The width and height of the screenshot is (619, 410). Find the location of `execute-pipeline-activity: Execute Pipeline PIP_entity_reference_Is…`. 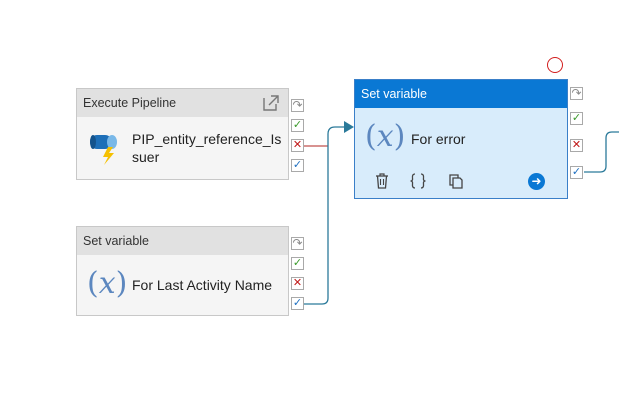

execute-pipeline-activity: Execute Pipeline PIP_entity_reference_Is… is located at coordinates (182, 134).